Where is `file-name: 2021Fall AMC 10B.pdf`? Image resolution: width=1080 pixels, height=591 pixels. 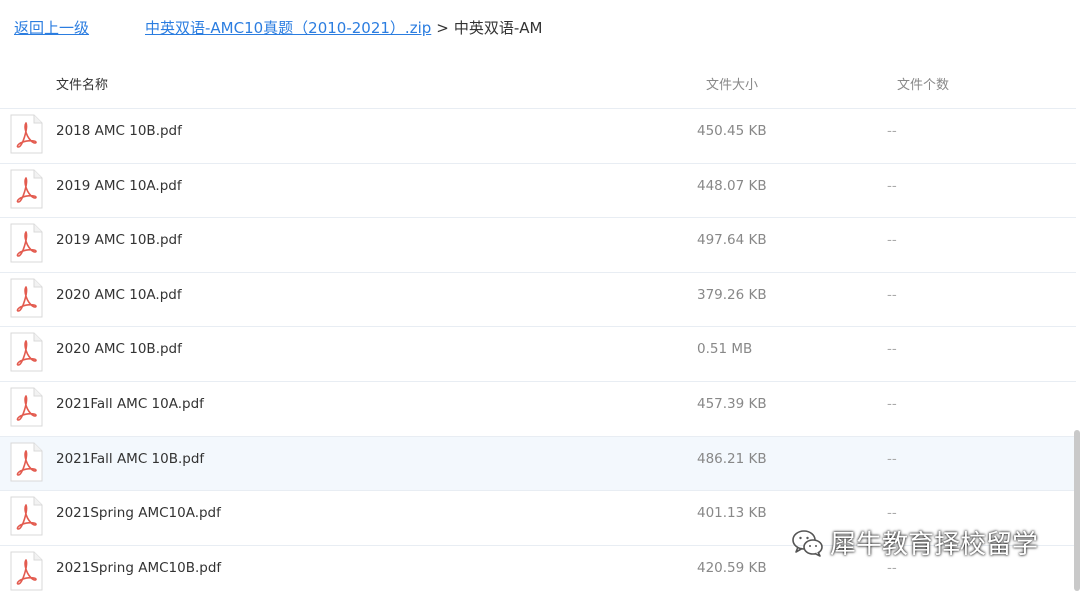
file-name: 2021Fall AMC 10B.pdf is located at coordinates (130, 459).